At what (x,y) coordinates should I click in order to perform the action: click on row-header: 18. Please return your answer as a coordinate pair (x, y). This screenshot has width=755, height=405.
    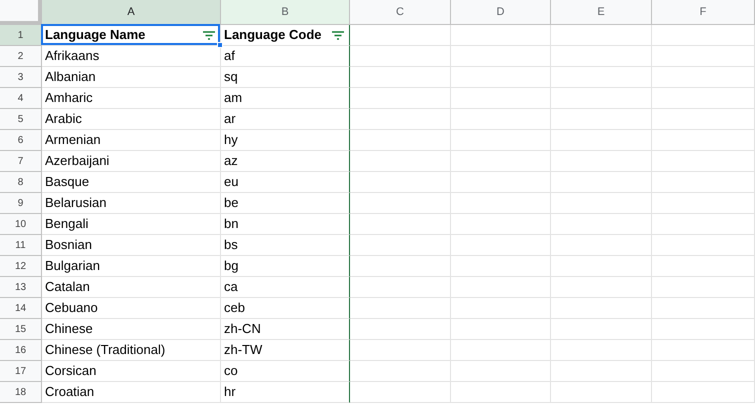
    Looking at the image, I should click on (21, 392).